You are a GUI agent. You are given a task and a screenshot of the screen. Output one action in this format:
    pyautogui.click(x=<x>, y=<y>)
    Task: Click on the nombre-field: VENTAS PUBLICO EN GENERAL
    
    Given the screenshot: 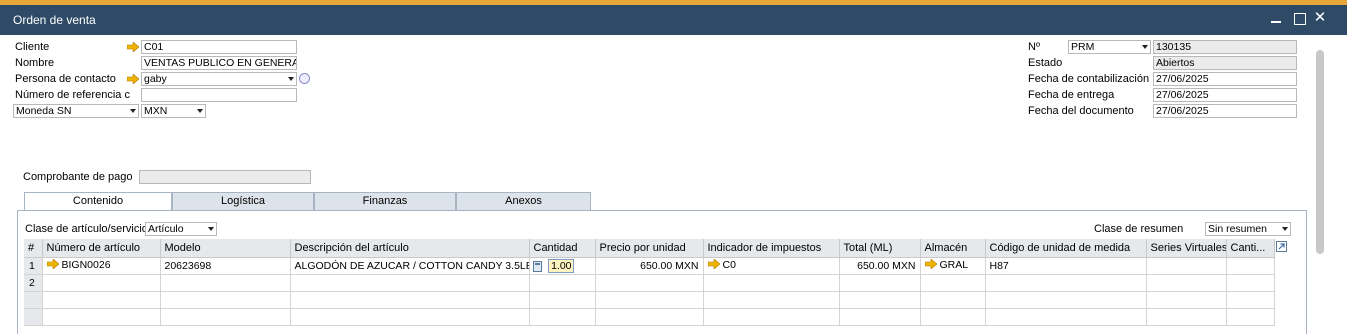 What is the action you would take?
    pyautogui.click(x=219, y=63)
    